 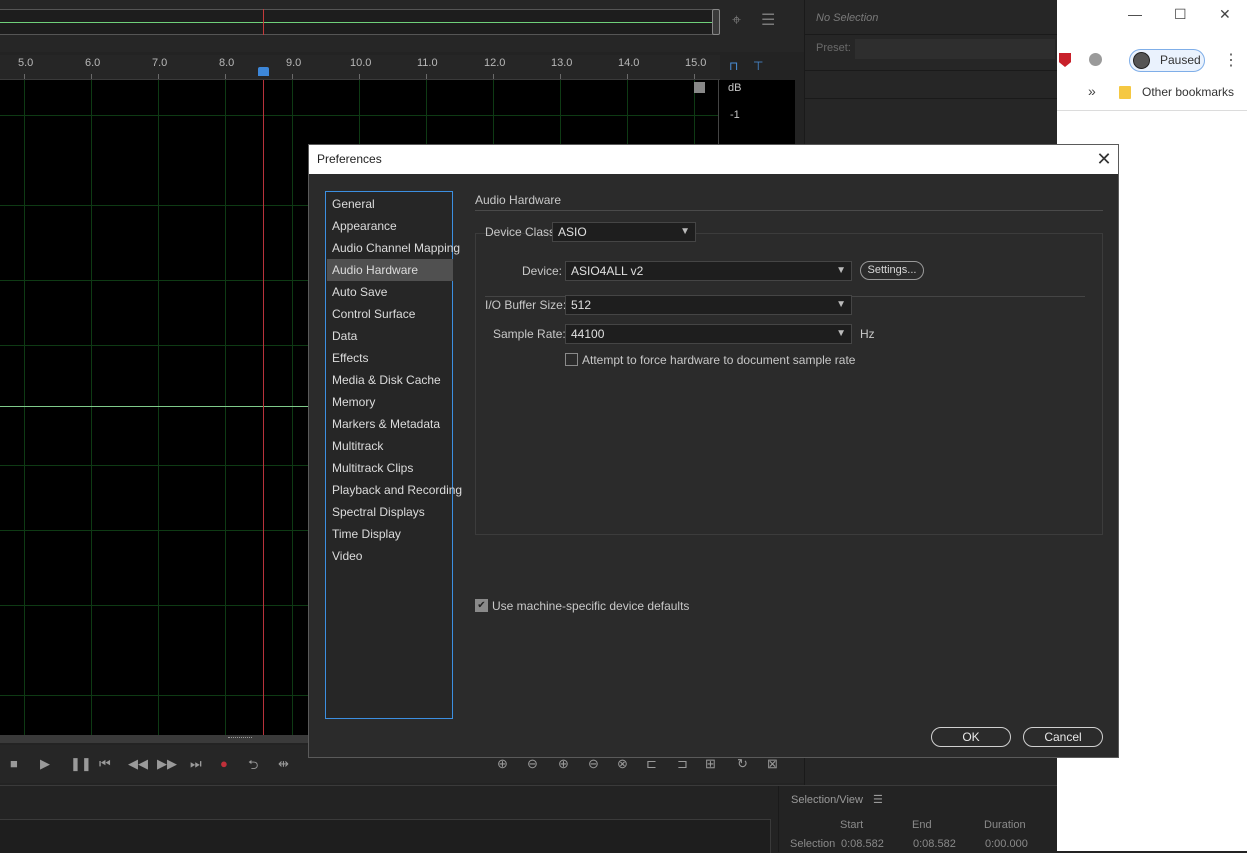 I want to click on category-markers-metadata: Markers & Metadata, so click(x=390, y=424).